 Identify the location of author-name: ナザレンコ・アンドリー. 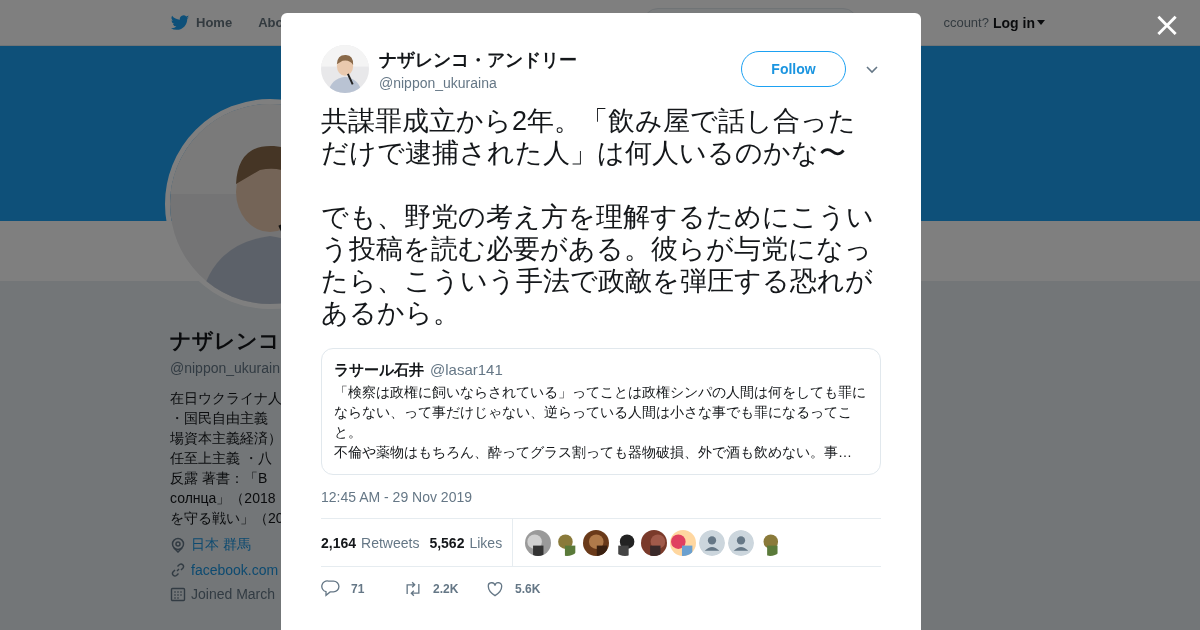
(560, 59).